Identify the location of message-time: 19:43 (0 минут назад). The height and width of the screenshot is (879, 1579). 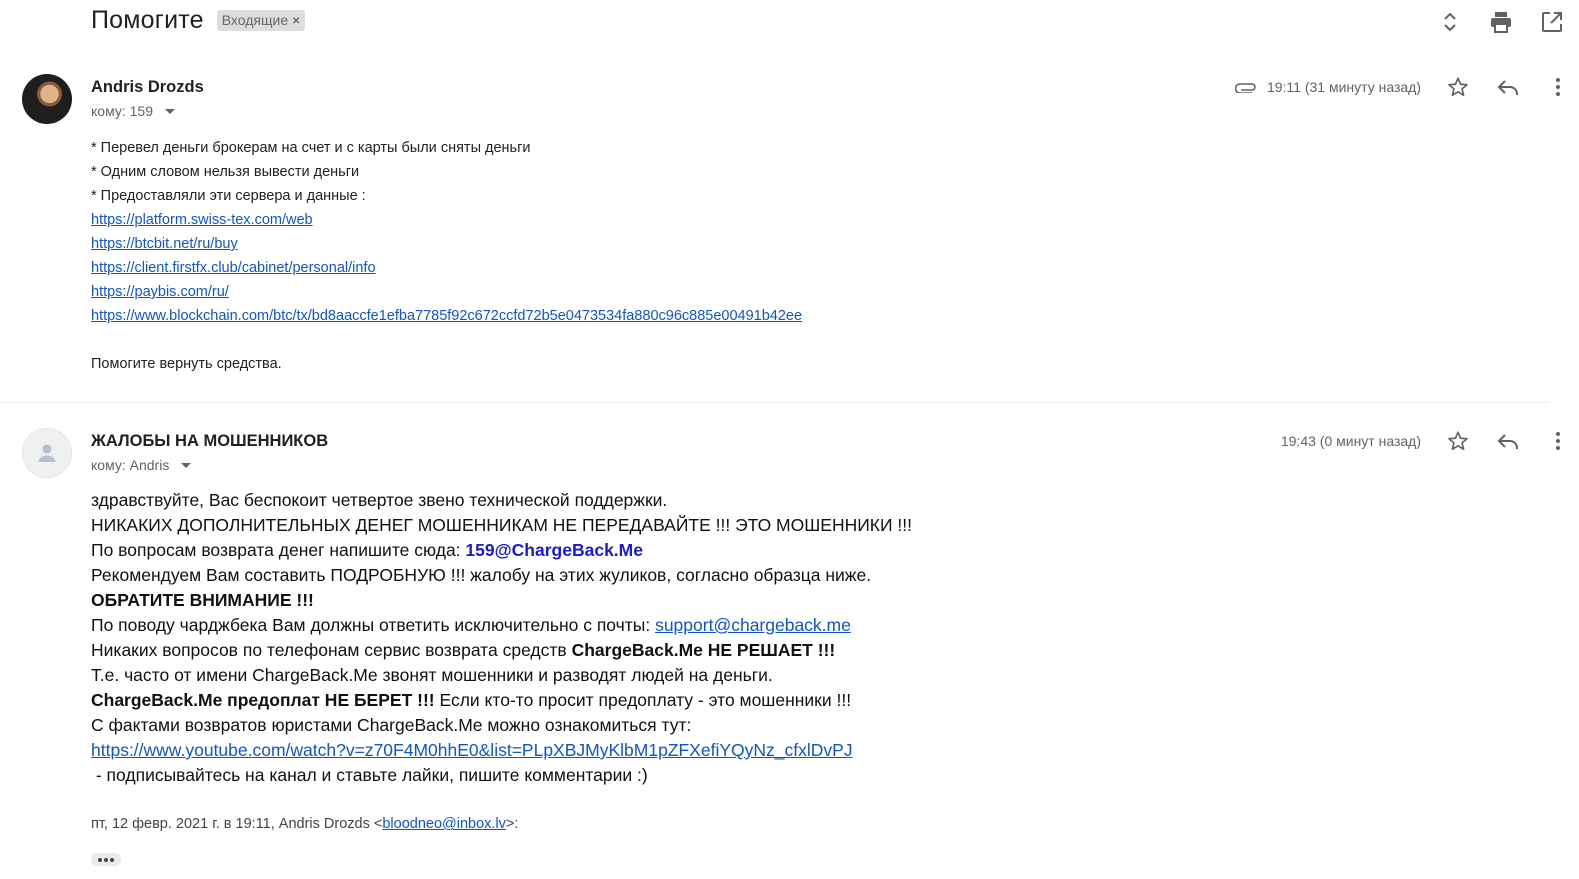
(1350, 441).